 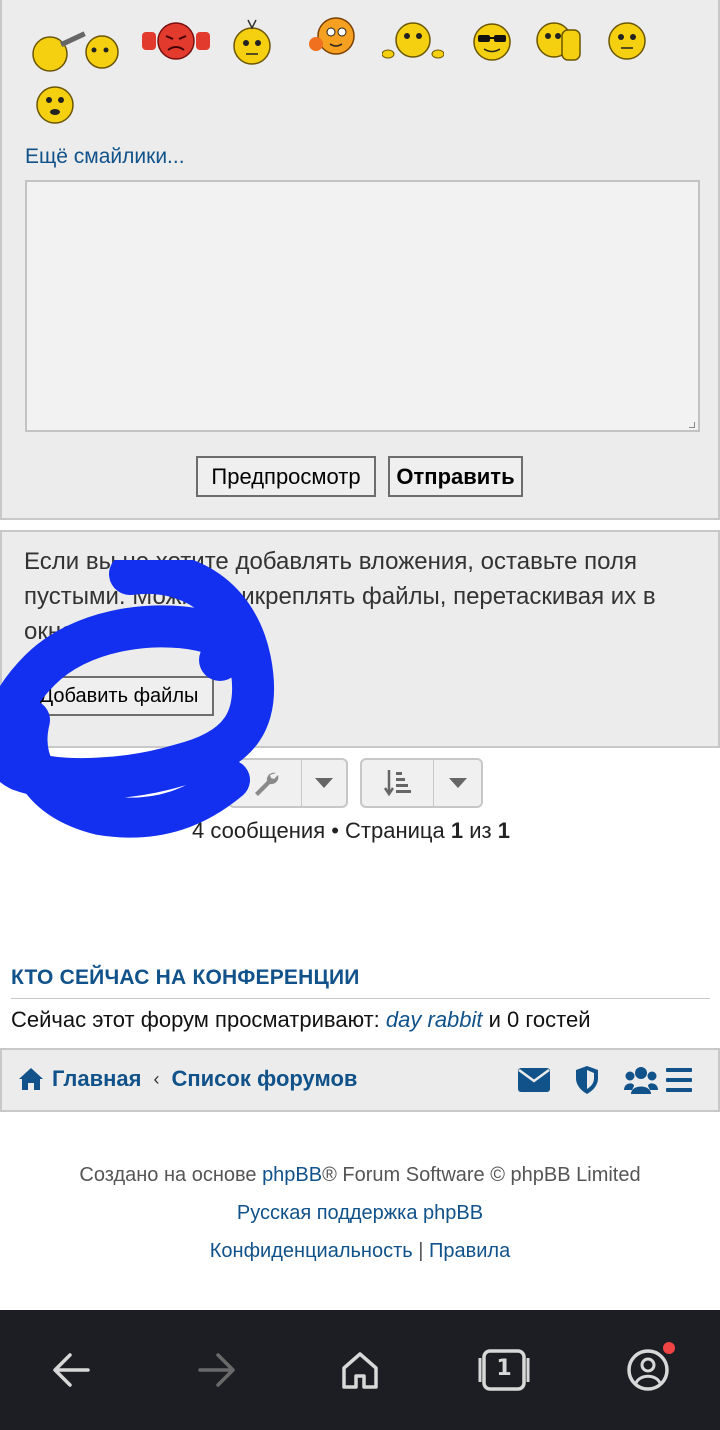 What do you see at coordinates (627, 41) in the screenshot?
I see `smiley-neutral-icon` at bounding box center [627, 41].